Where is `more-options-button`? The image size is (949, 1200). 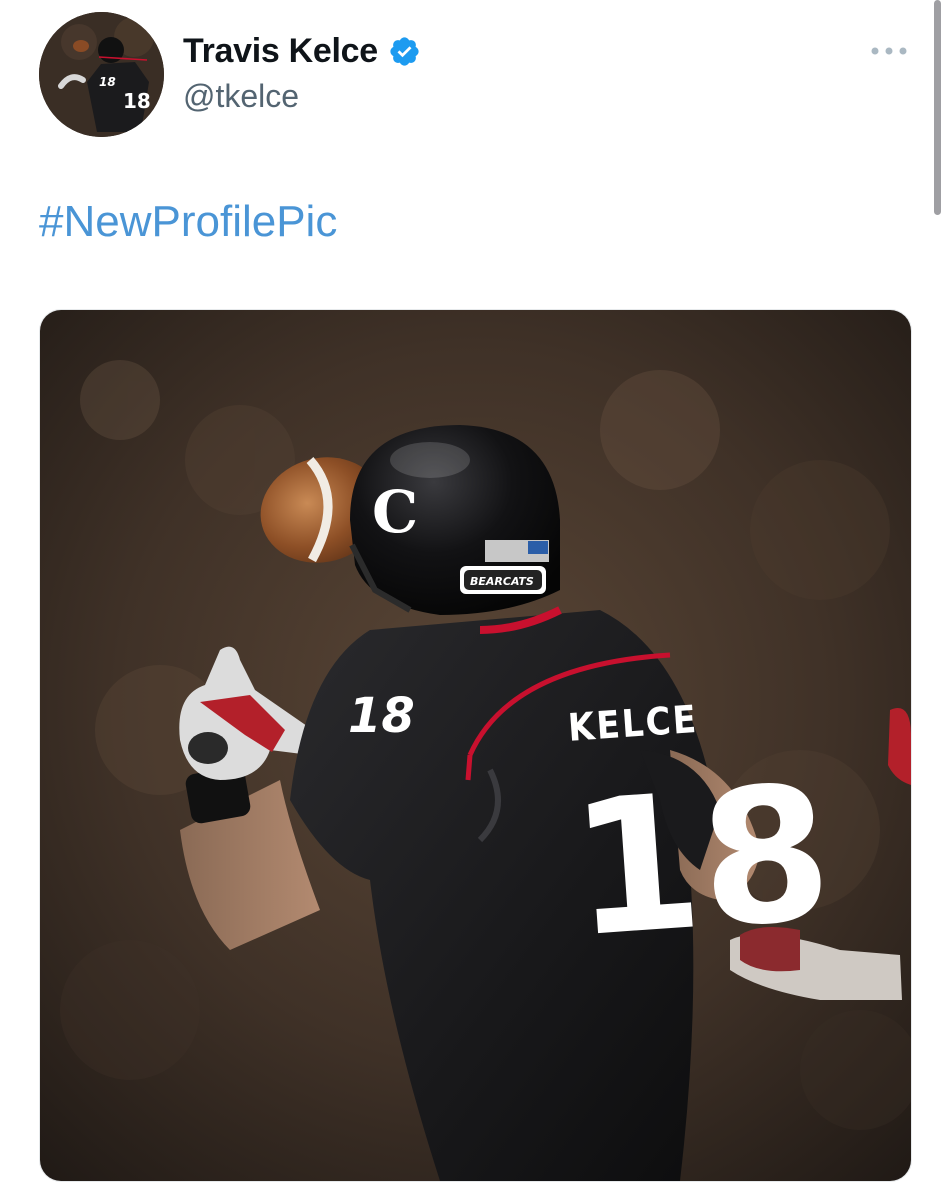
more-options-button is located at coordinates (889, 51).